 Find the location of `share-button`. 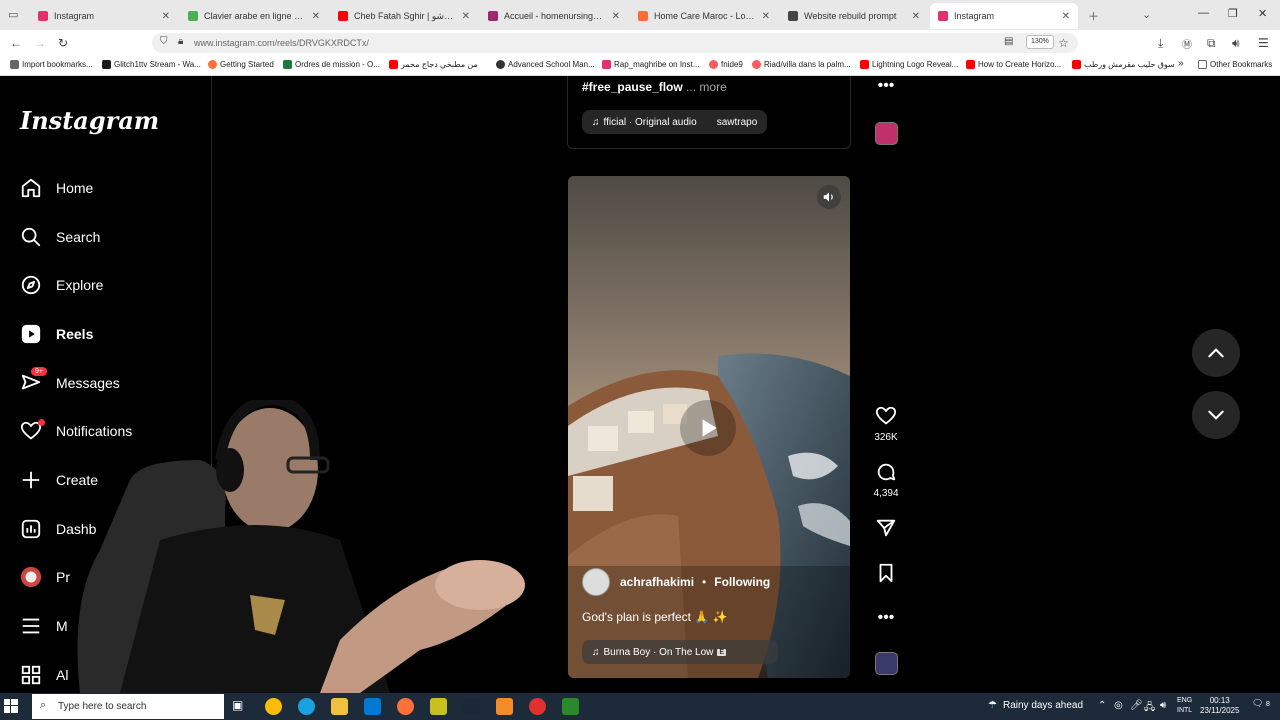

share-button is located at coordinates (886, 528).